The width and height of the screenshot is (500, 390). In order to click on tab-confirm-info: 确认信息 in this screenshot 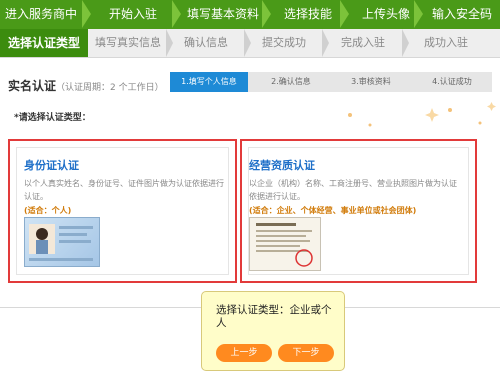, I will do `click(206, 43)`.